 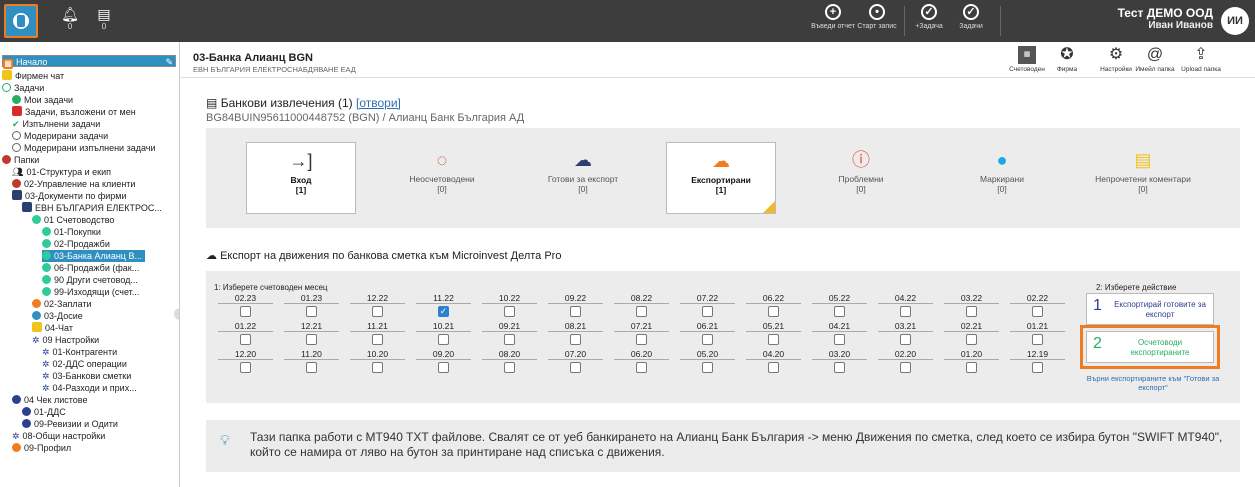 What do you see at coordinates (877, 17) in the screenshot?
I see `start-recording-button: • Старт запис` at bounding box center [877, 17].